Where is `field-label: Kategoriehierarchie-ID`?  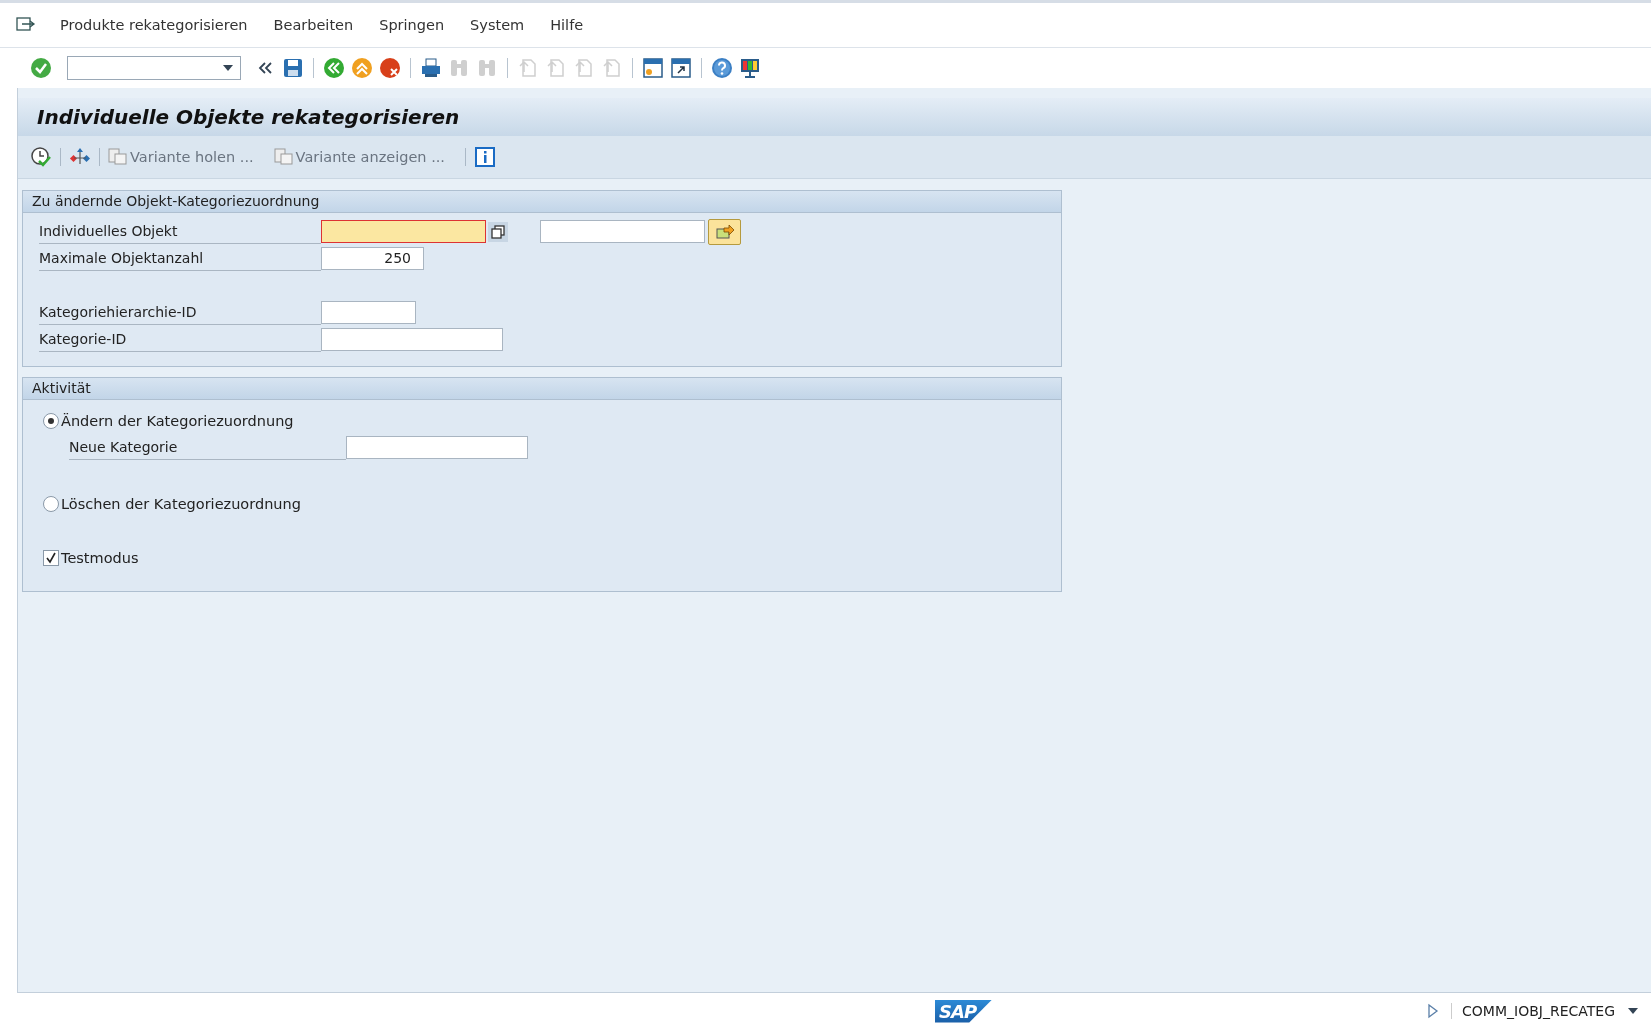 field-label: Kategoriehierarchie-ID is located at coordinates (180, 312).